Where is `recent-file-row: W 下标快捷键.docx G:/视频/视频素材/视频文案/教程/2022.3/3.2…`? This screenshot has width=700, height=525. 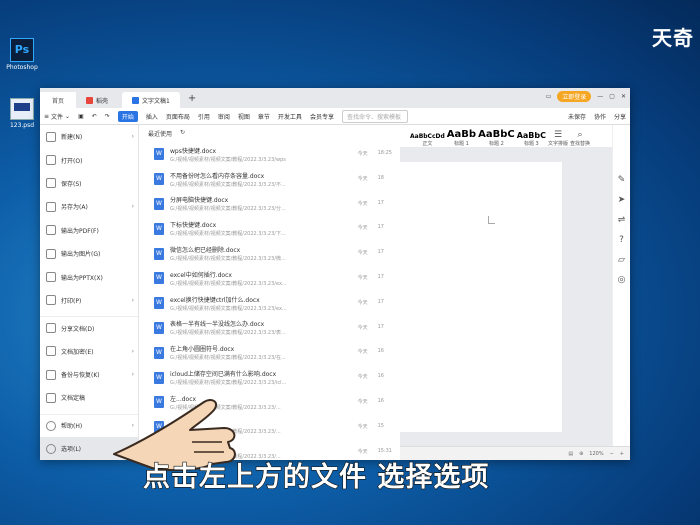 recent-file-row: W 下标快捷键.docx G:/视频/视频素材/视频文案/教程/2022.3/3.2… is located at coordinates (270, 228).